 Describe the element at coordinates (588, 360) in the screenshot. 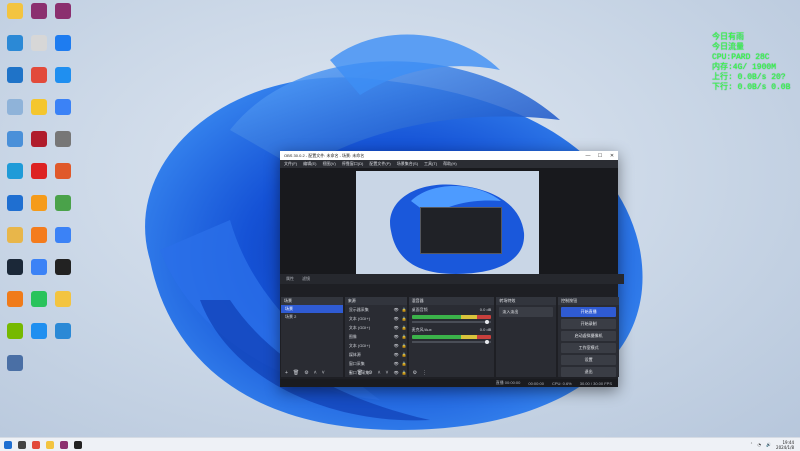

I see `settings-button: 设置` at that location.